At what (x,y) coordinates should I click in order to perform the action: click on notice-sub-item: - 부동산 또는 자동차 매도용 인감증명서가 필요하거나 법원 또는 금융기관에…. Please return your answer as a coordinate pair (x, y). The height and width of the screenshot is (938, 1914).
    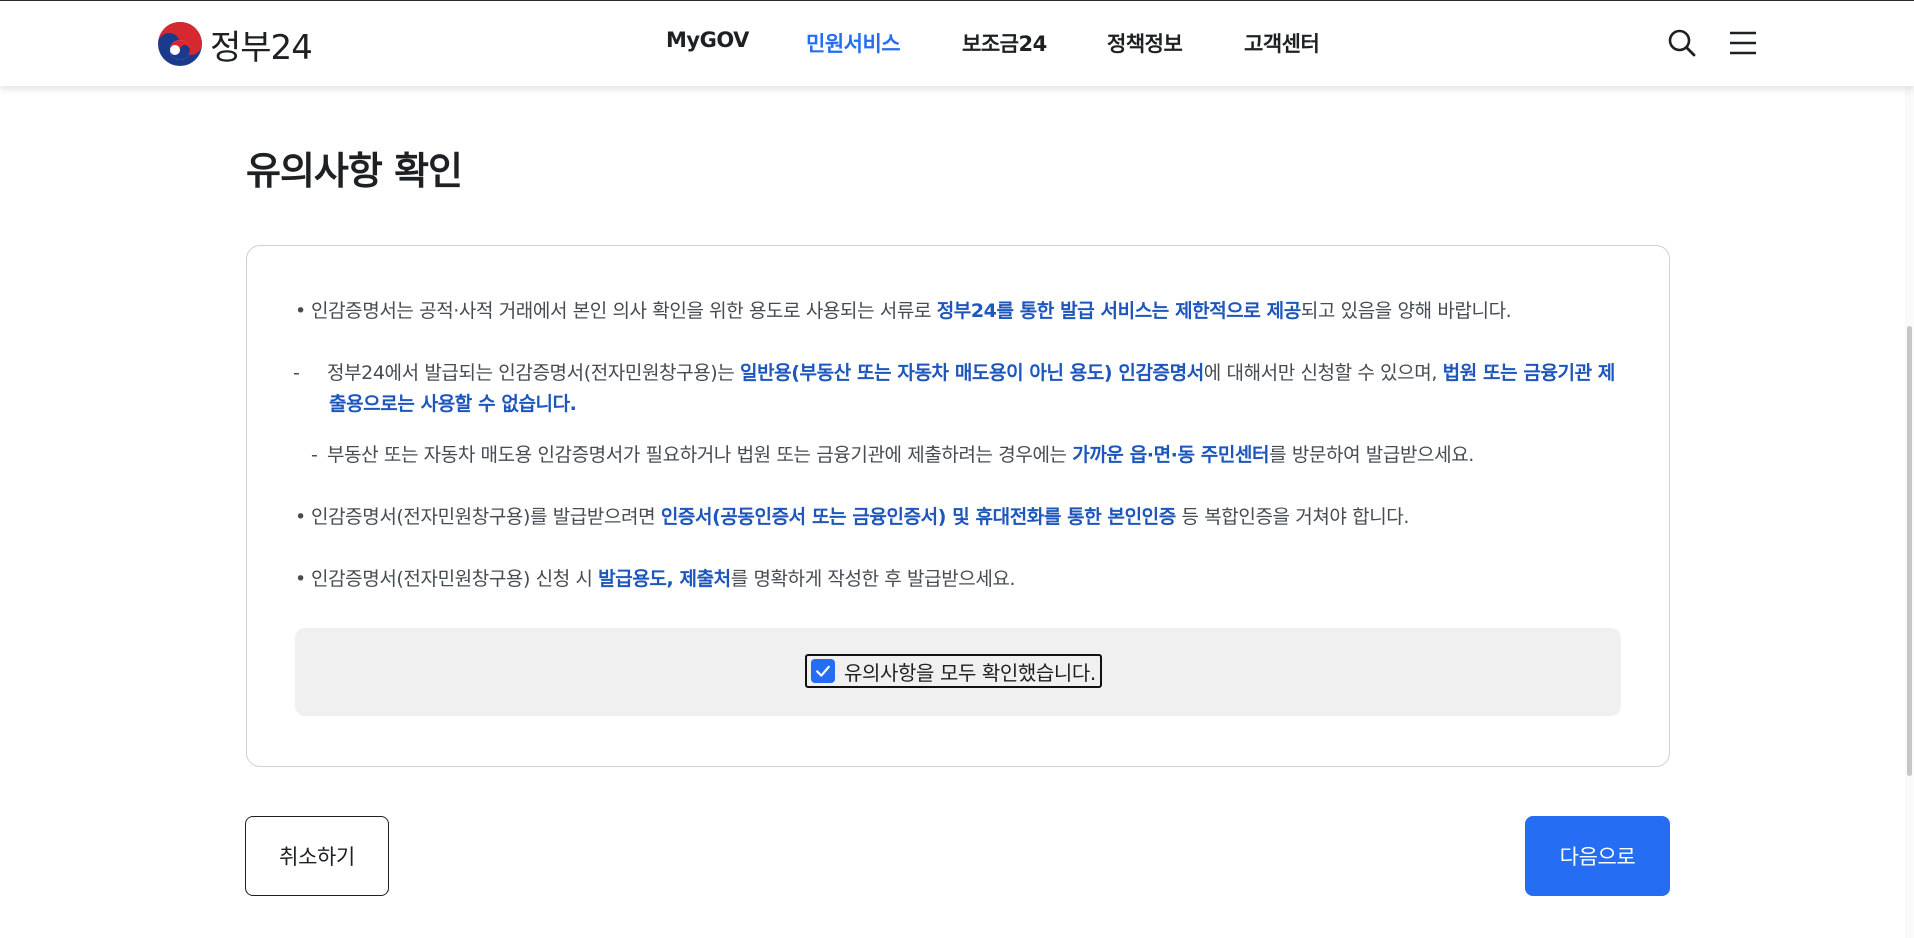
    Looking at the image, I should click on (892, 455).